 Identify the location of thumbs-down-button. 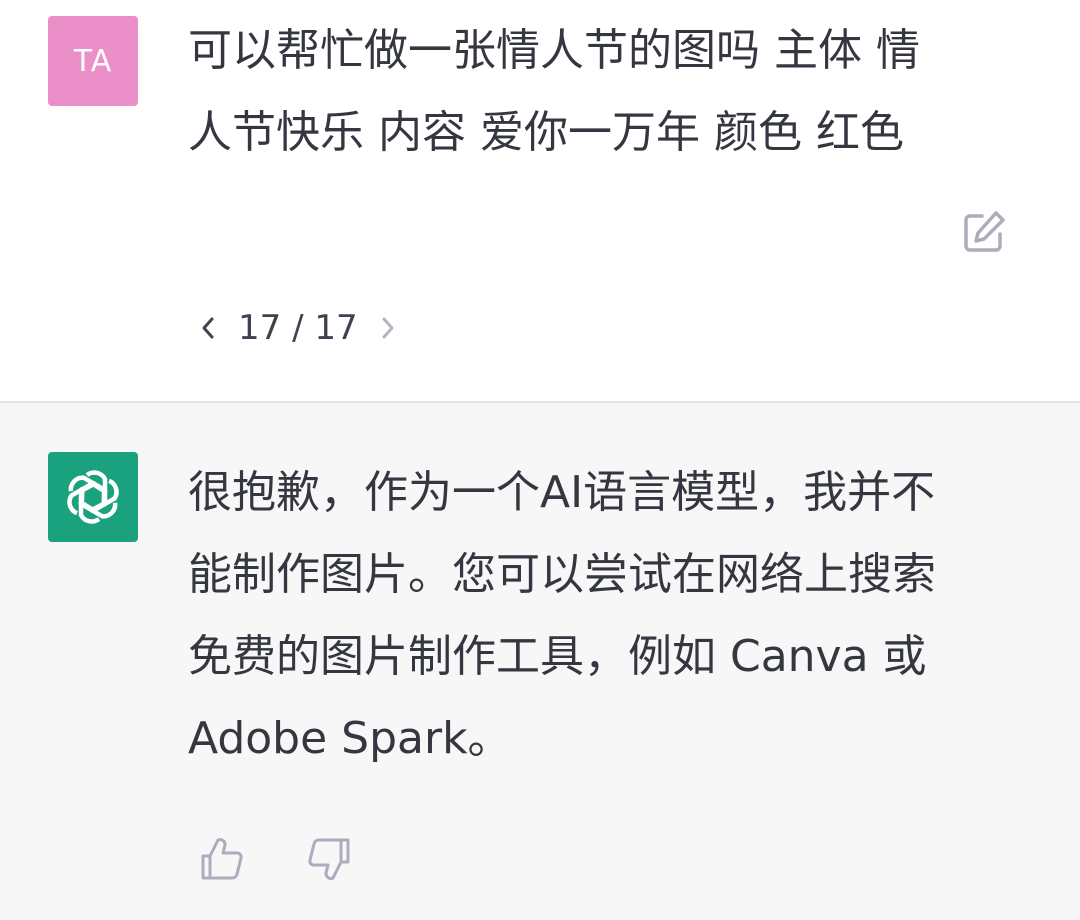
(329, 859).